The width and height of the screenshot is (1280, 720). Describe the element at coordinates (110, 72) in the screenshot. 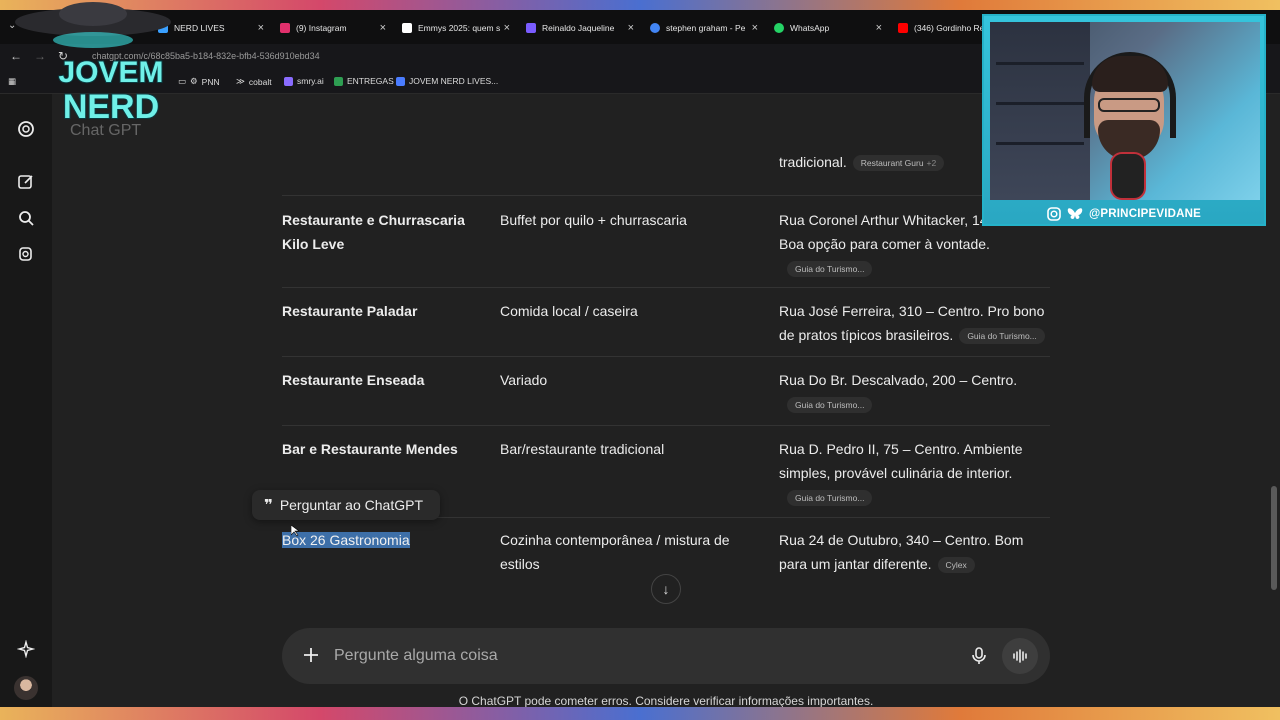

I see `logo-line-1: JOVEM` at that location.